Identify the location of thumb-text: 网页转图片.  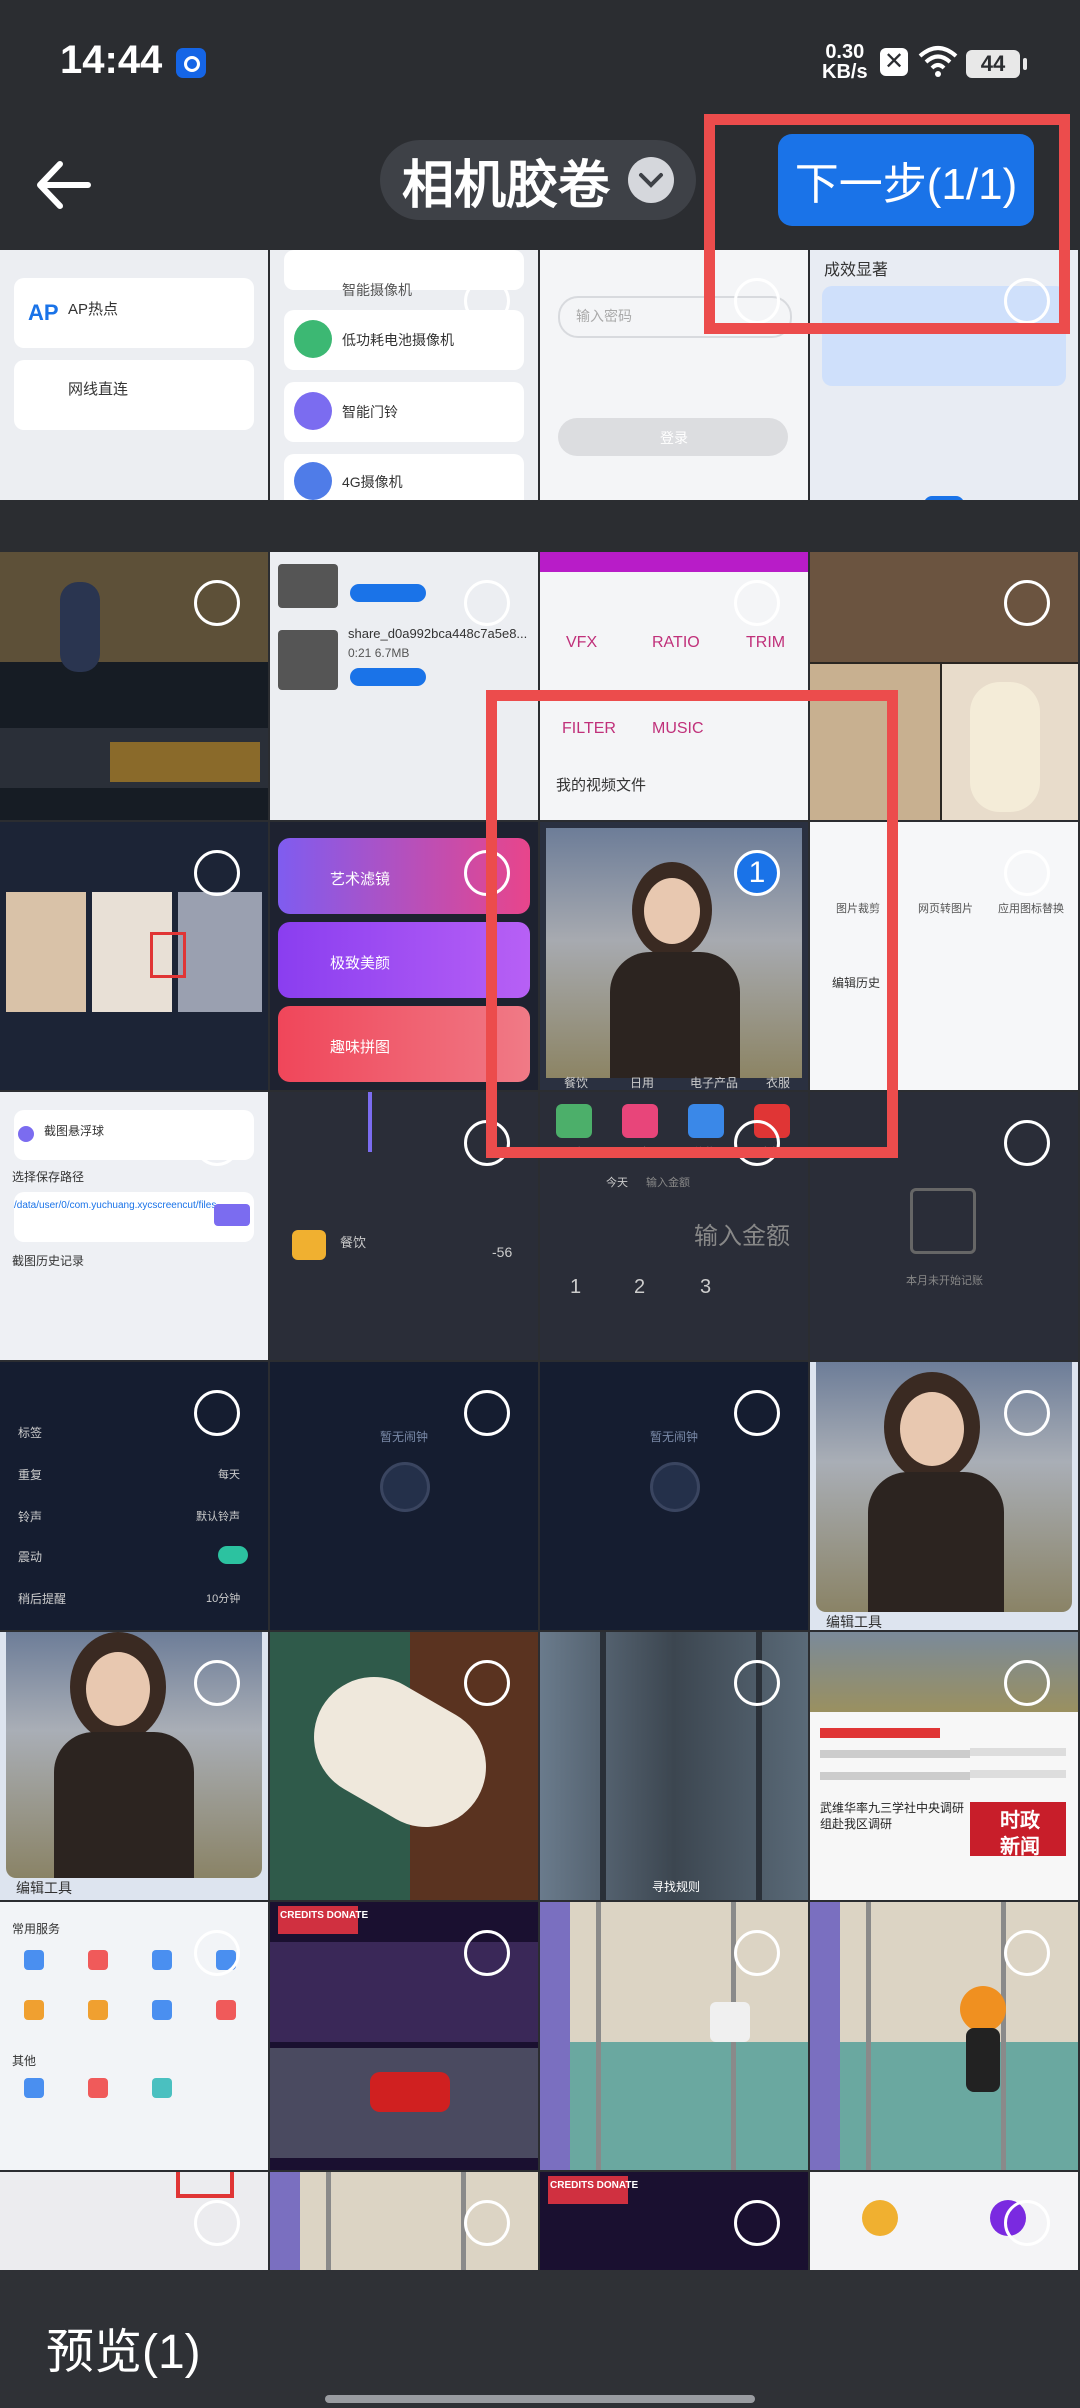
(945, 909).